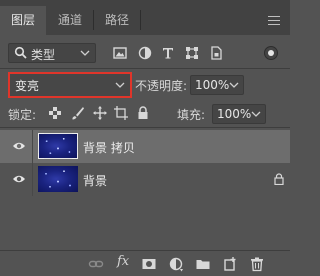 This screenshot has height=276, width=320. What do you see at coordinates (22, 115) in the screenshot?
I see `lock-label: 锁定:` at bounding box center [22, 115].